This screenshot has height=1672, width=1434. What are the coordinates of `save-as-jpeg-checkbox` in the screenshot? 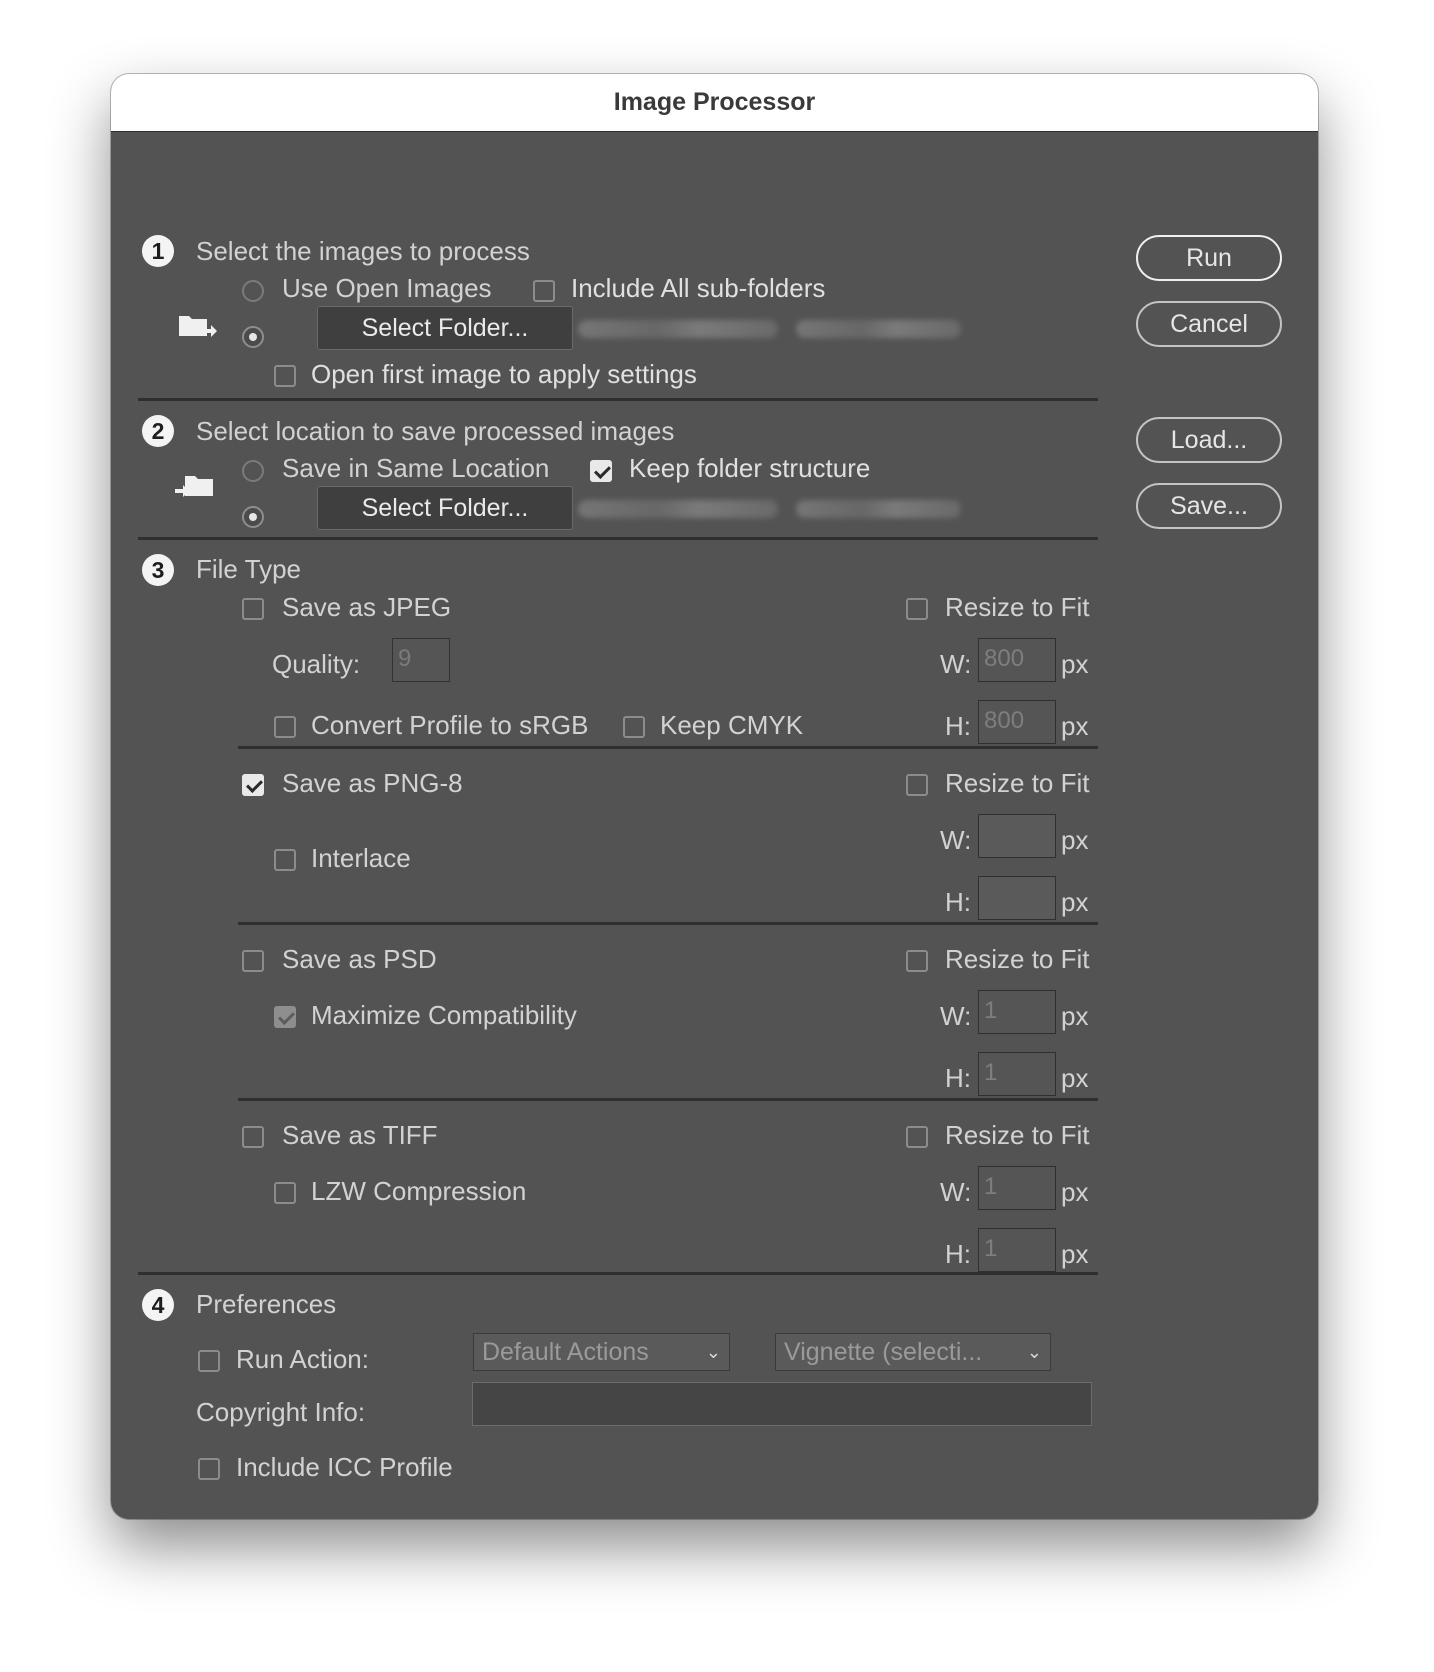 It's located at (253, 609).